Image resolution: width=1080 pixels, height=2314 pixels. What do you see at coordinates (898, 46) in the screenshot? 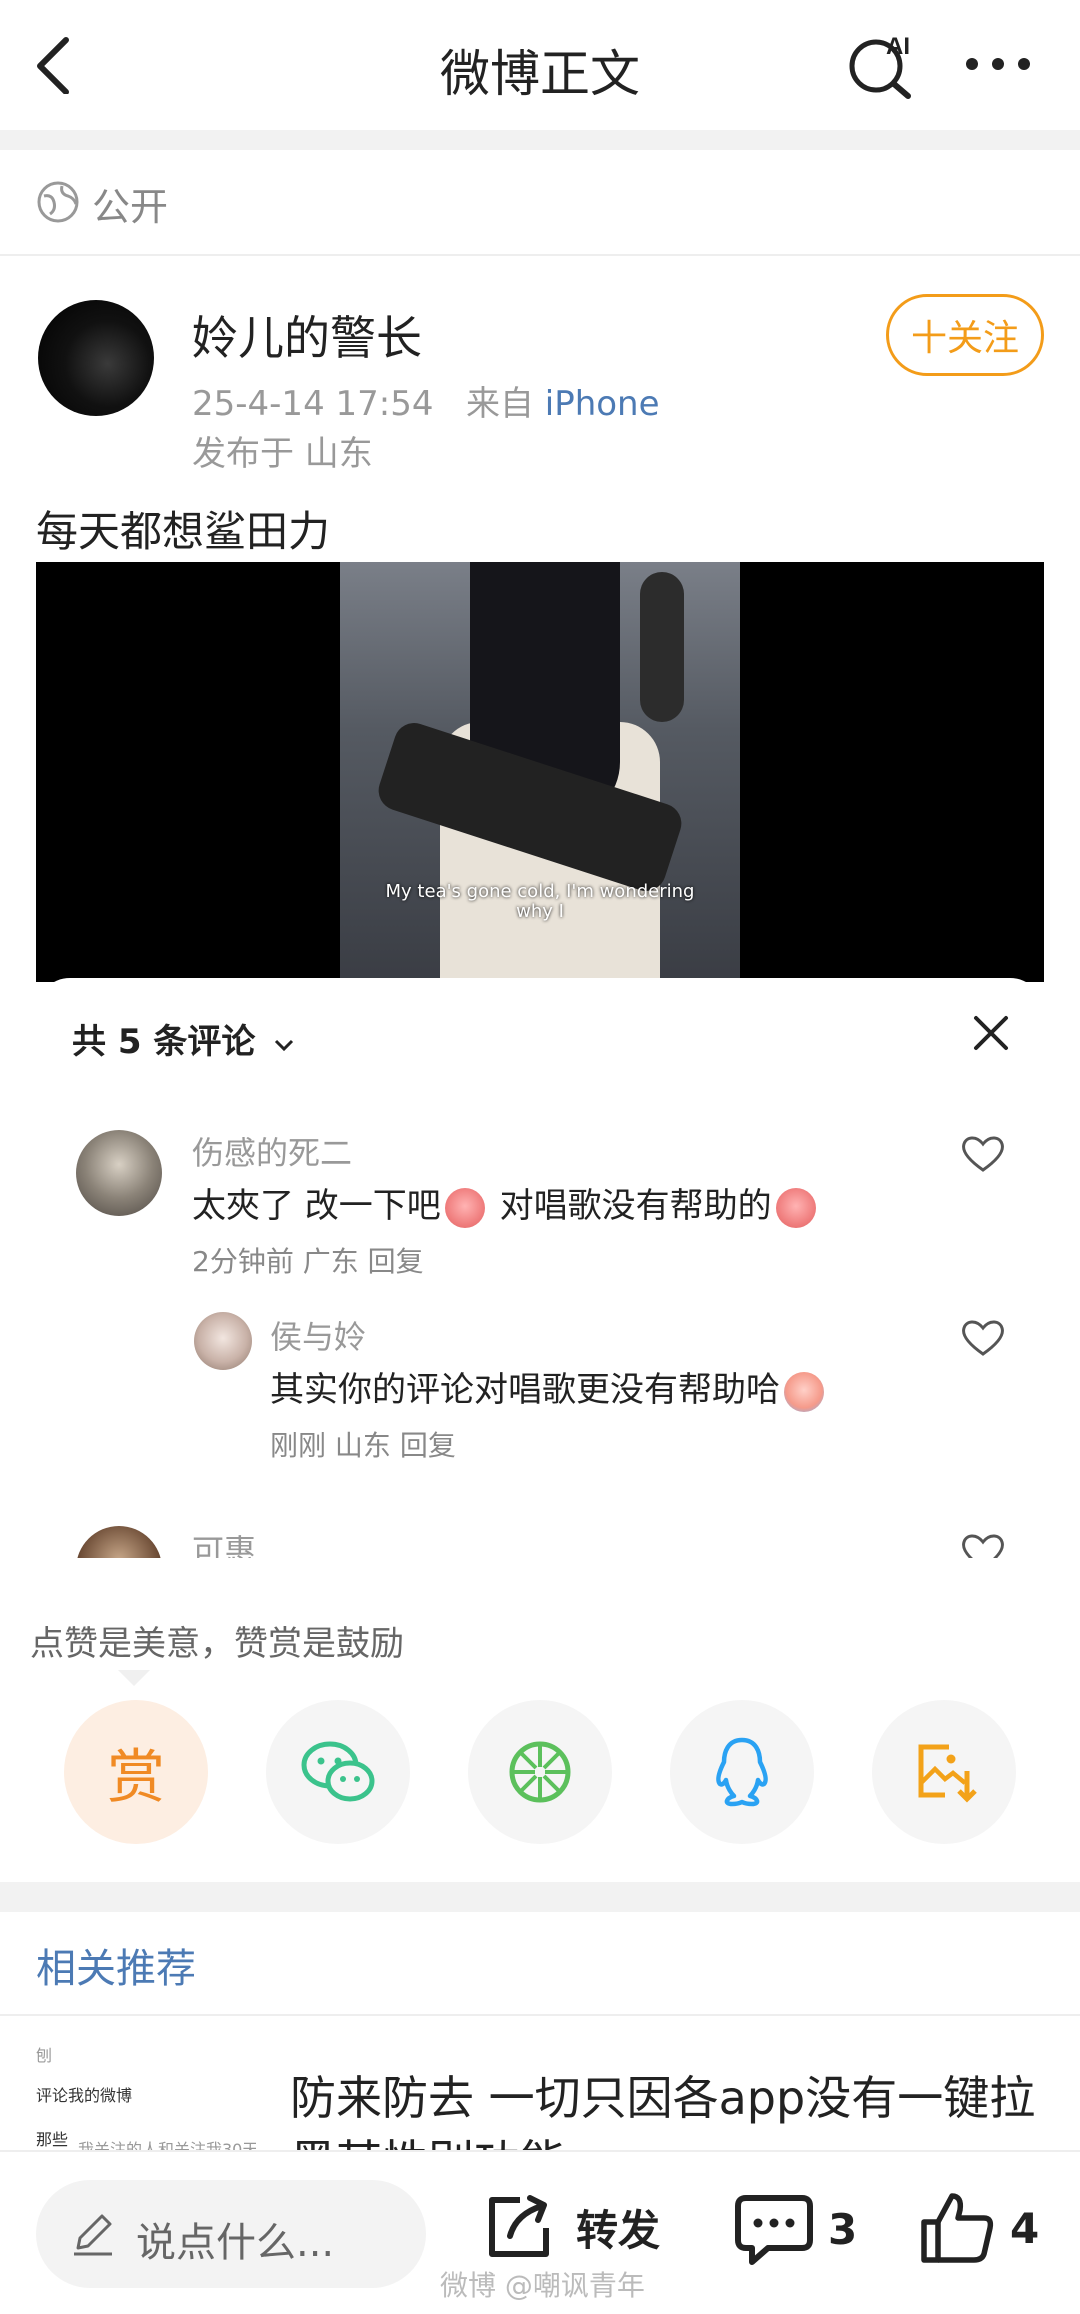
I see `ai-badge: AI` at bounding box center [898, 46].